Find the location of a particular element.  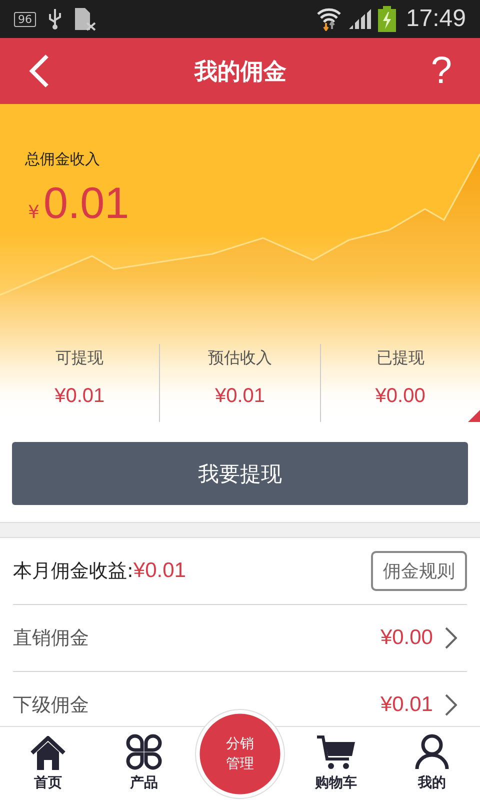

signal-icon is located at coordinates (360, 19).